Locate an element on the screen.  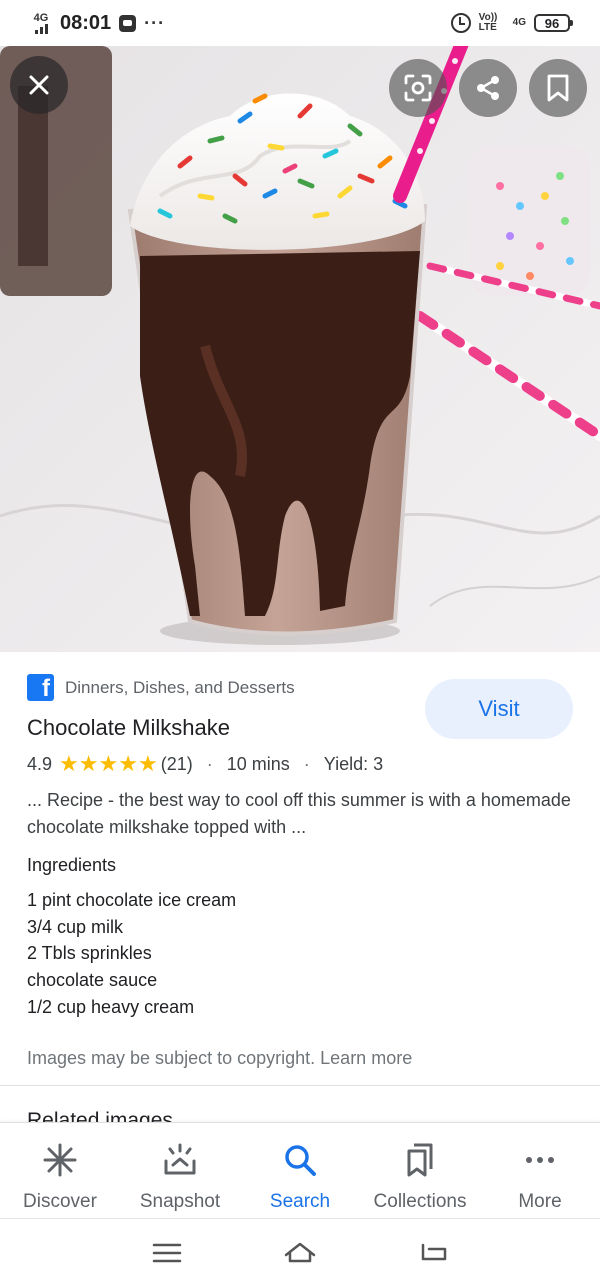
close-icon is located at coordinates (39, 85).